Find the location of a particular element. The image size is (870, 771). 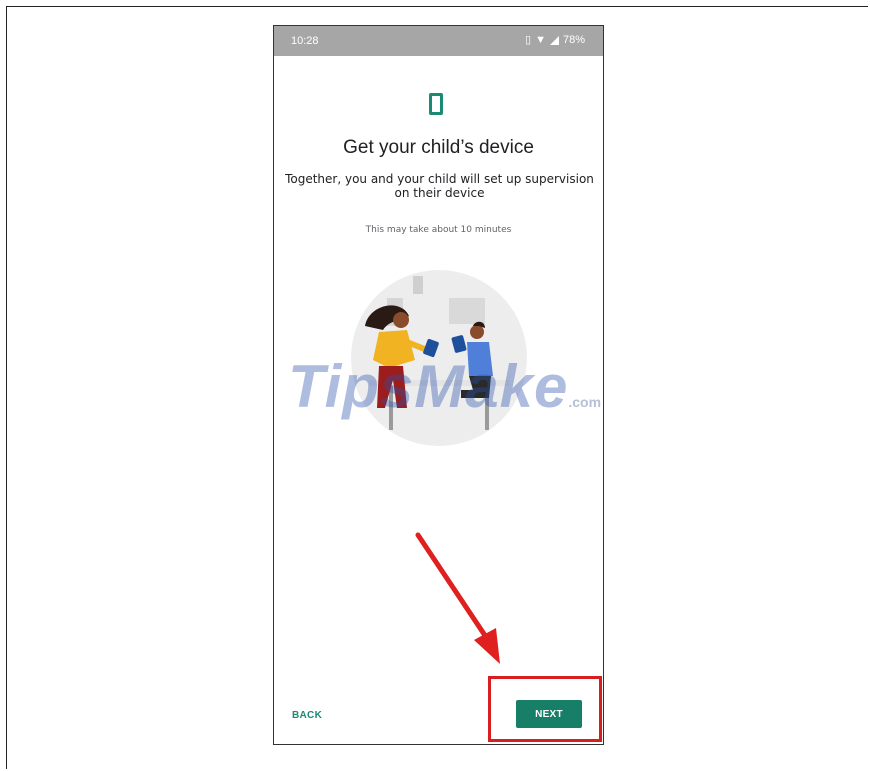

watermark-text: TipsMake is located at coordinates (428, 386).